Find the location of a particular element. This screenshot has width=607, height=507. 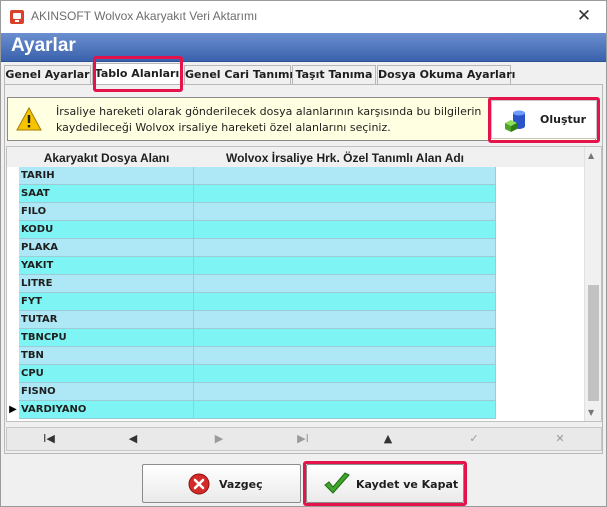

nav-last-icon: ▶I is located at coordinates (303, 439).